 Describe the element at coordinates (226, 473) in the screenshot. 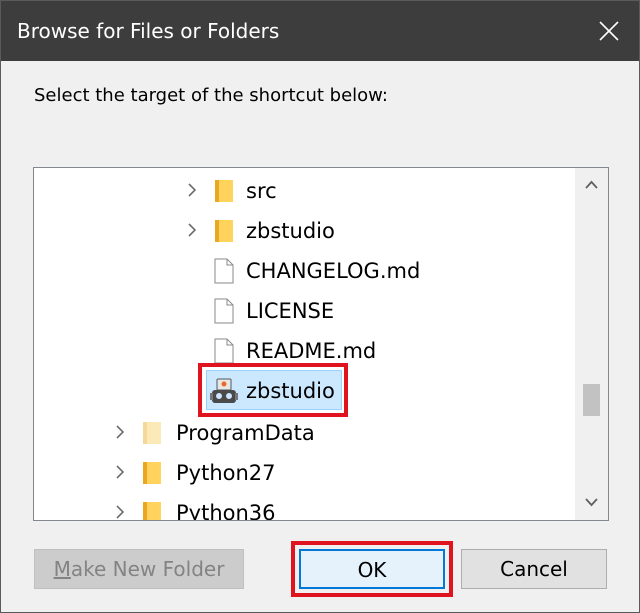

I see `tree-item-label: Python27` at that location.